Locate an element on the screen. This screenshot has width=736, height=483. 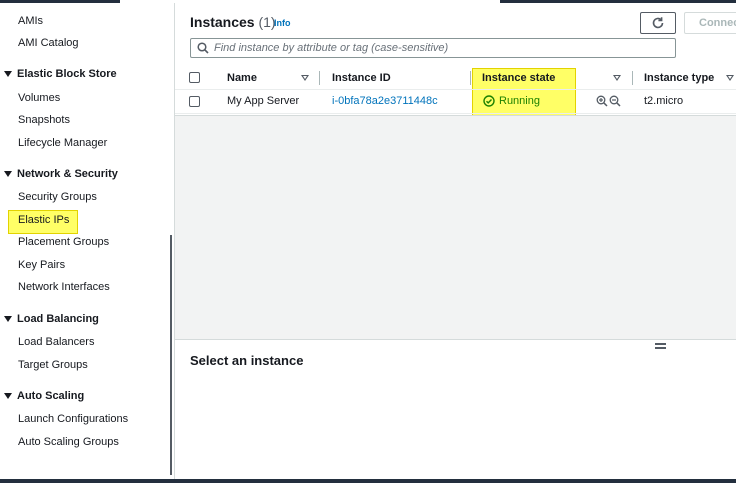
cell-instance-state: Running is located at coordinates (511, 101).